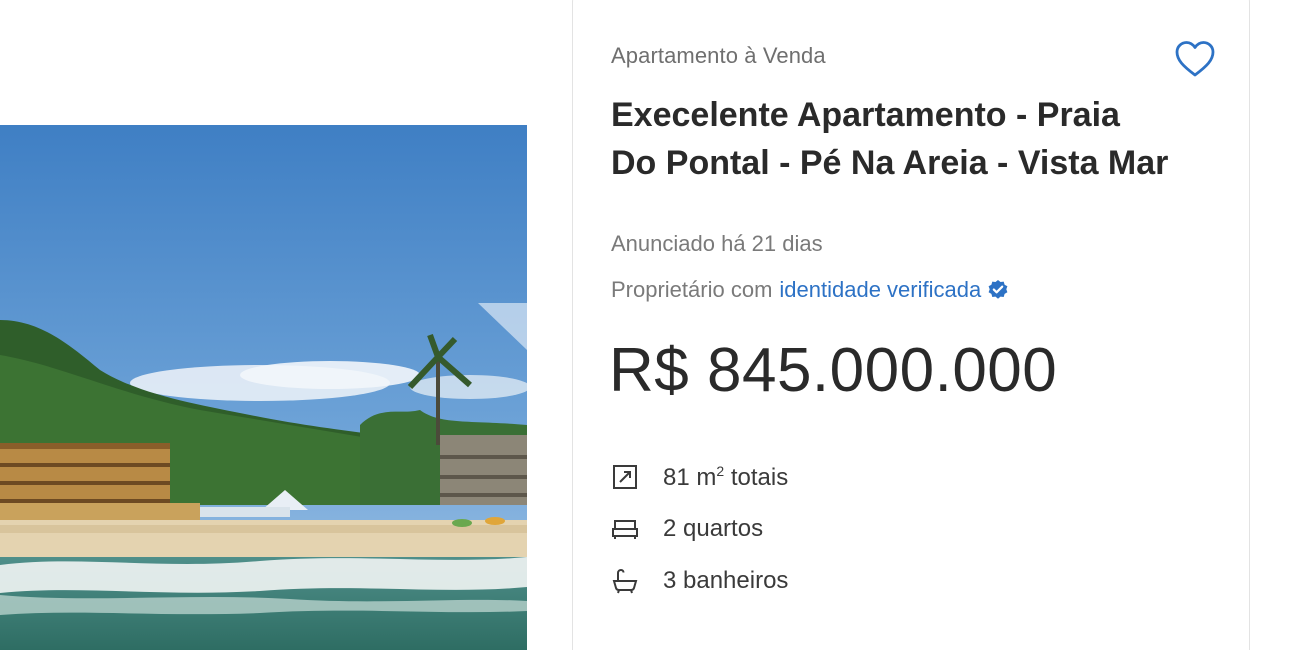  Describe the element at coordinates (625, 477) in the screenshot. I see `expand-area-icon` at that location.